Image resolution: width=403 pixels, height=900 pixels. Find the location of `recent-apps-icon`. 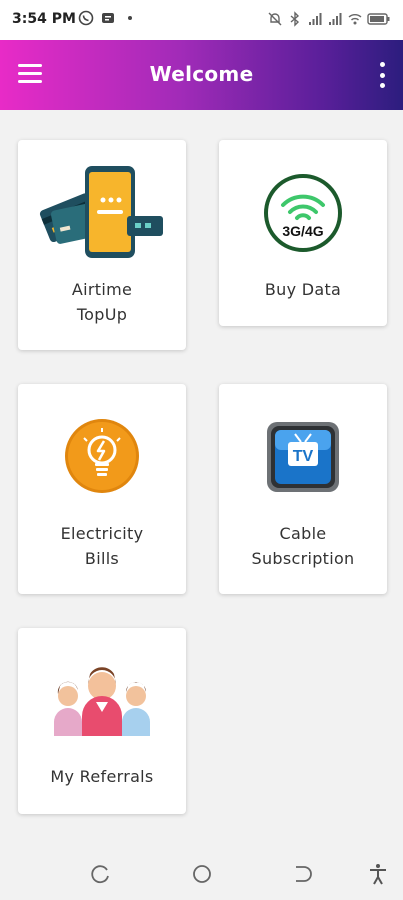

recent-apps-icon is located at coordinates (101, 874).